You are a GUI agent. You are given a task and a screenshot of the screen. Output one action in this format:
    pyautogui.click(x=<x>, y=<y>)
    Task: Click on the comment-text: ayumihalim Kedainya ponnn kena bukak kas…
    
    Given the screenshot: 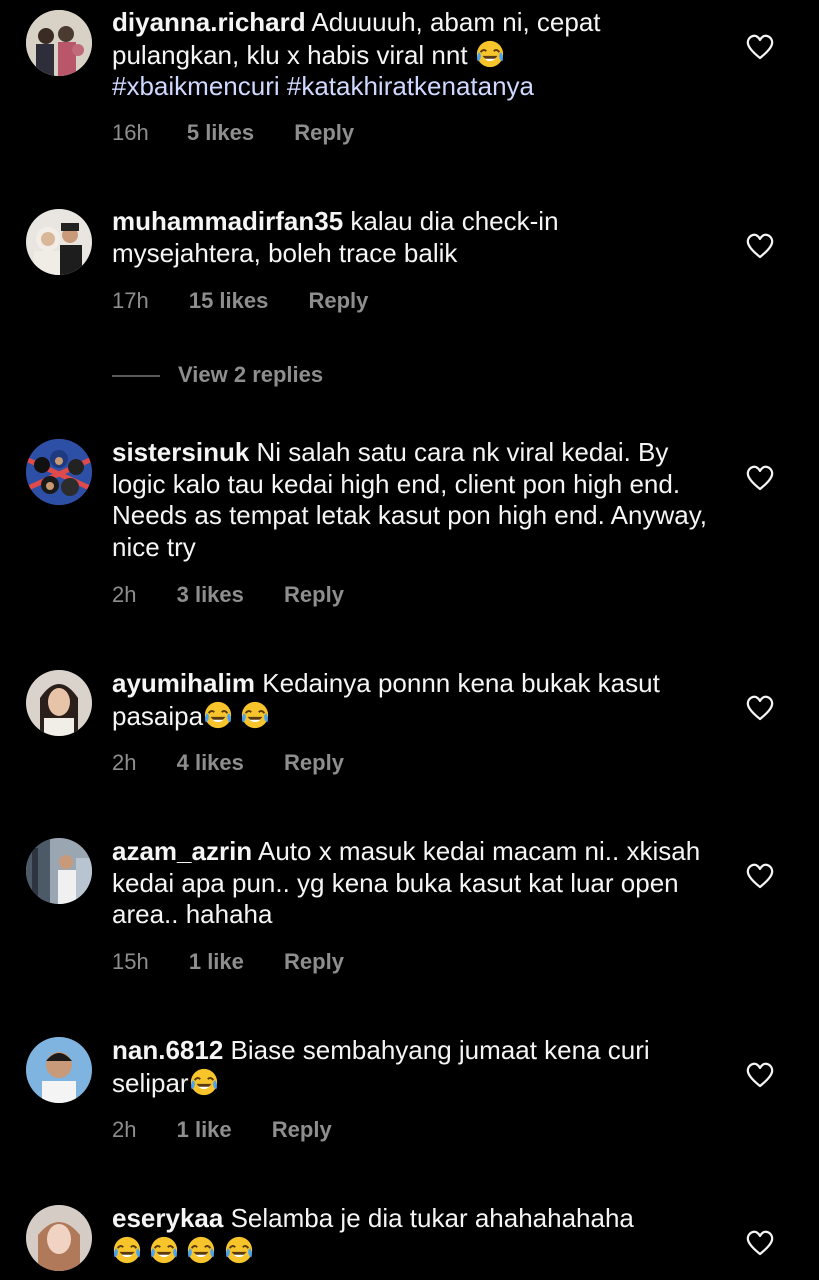 What is the action you would take?
    pyautogui.click(x=412, y=700)
    